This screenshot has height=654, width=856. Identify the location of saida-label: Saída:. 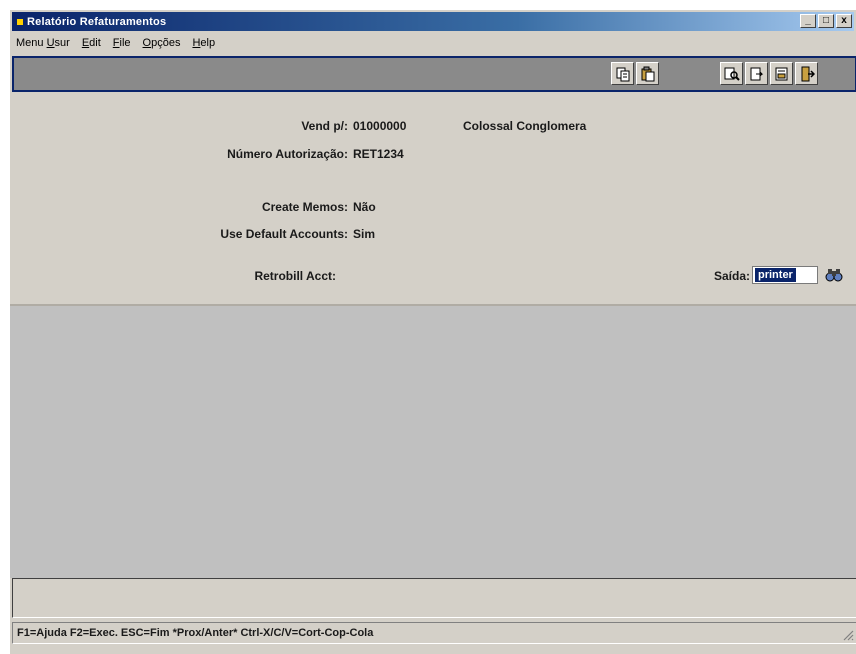
(731, 276).